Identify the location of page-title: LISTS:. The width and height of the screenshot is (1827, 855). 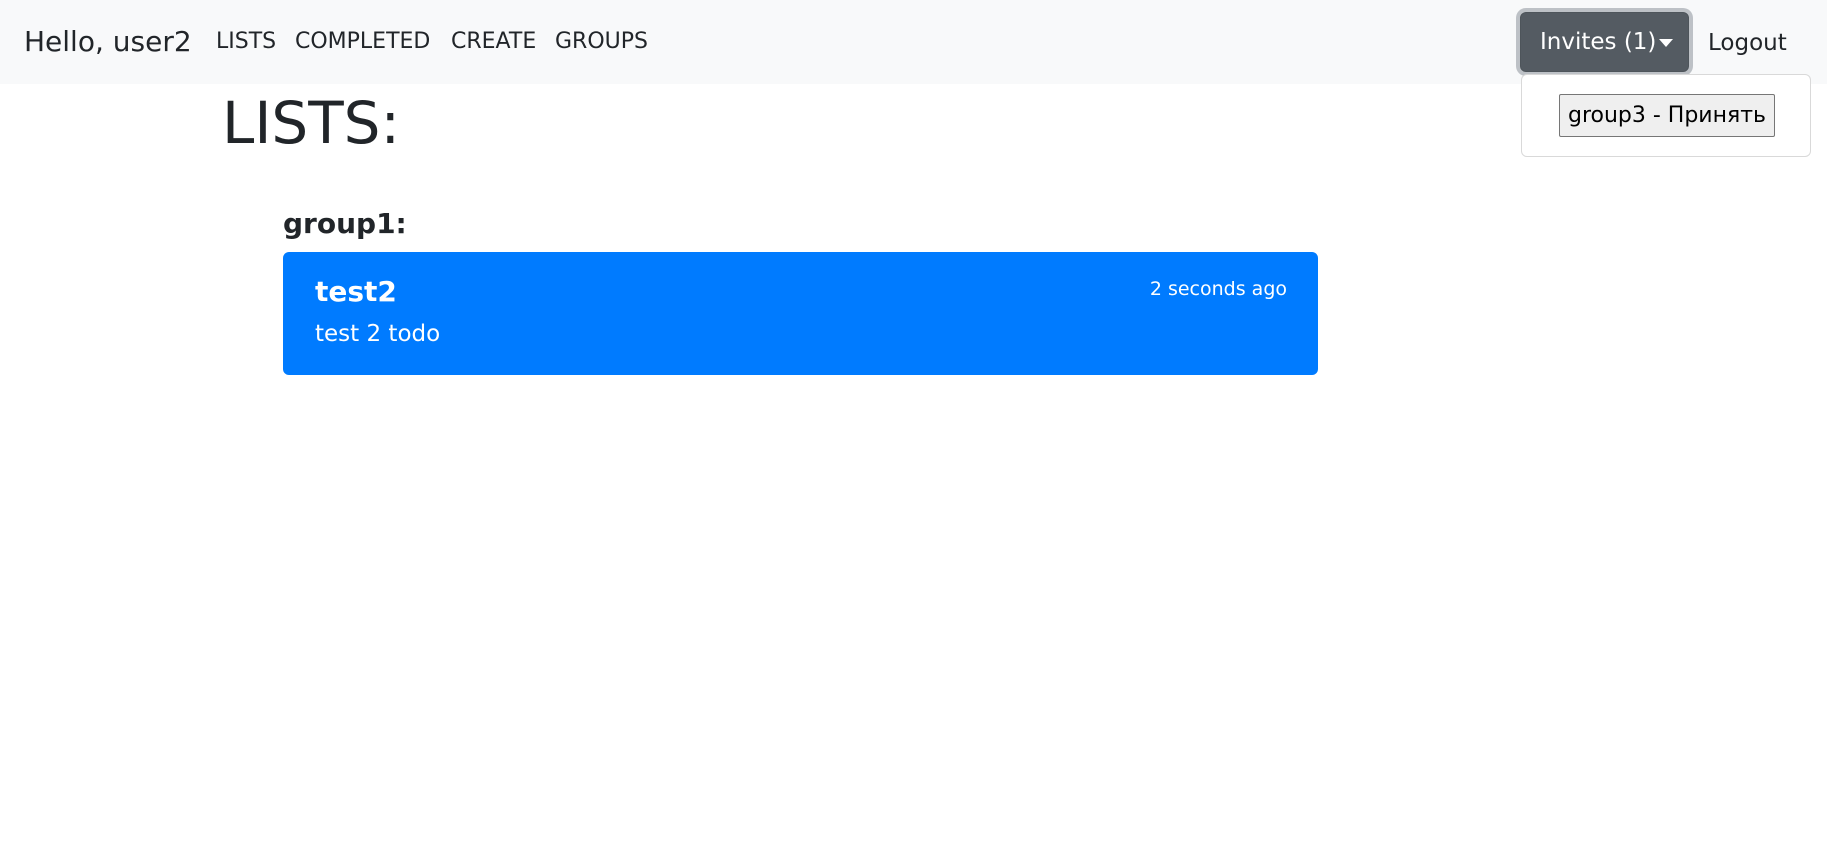
(311, 123).